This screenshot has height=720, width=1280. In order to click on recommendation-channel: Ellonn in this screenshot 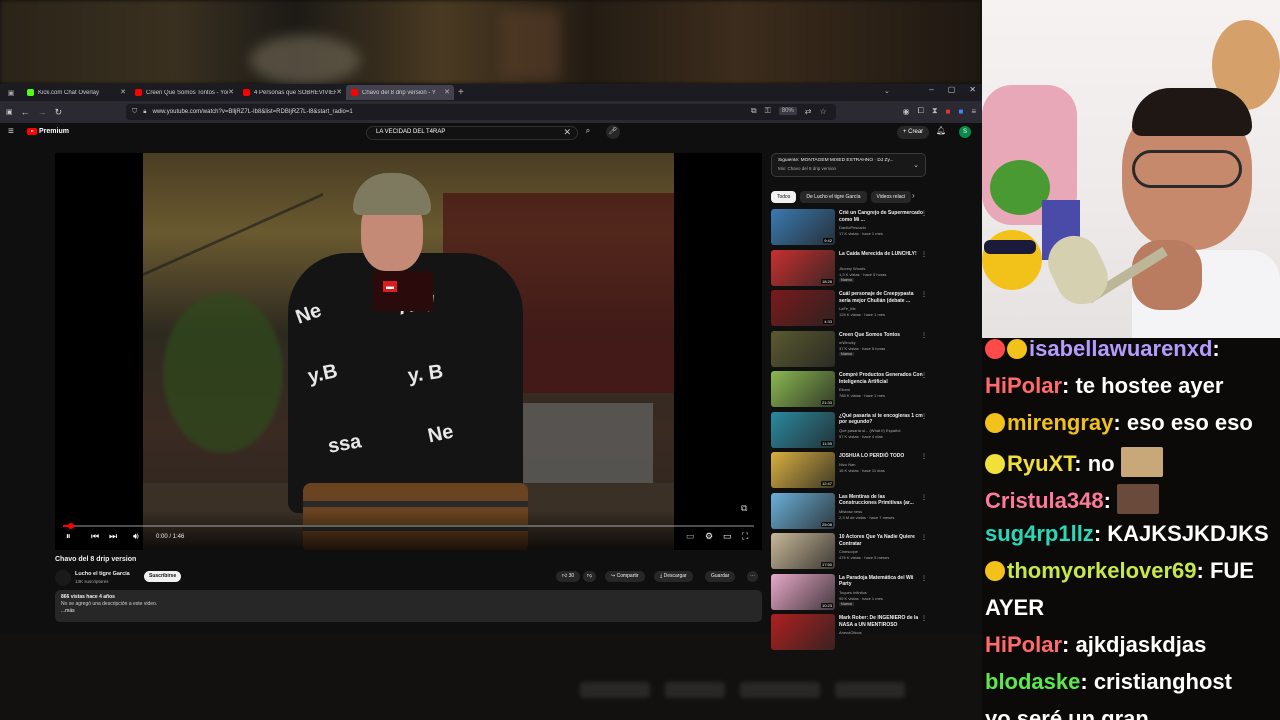, I will do `click(844, 389)`.